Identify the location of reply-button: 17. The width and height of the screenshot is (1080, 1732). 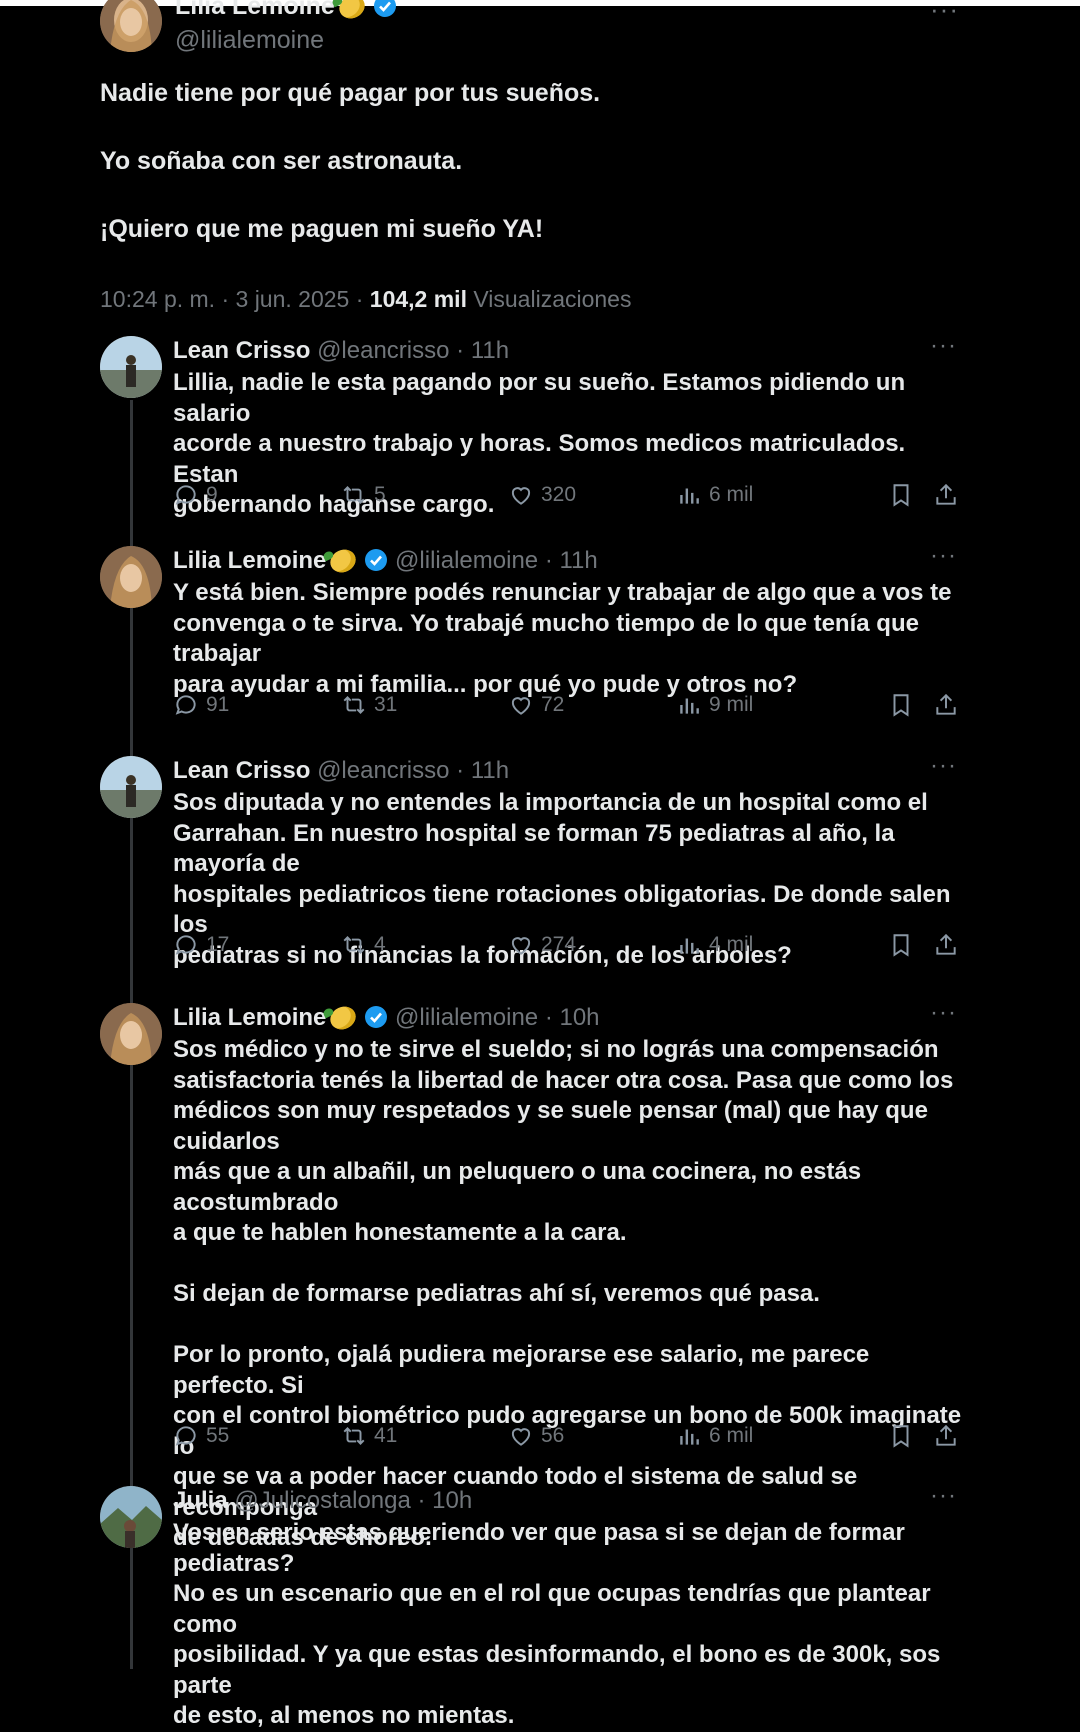
(201, 945).